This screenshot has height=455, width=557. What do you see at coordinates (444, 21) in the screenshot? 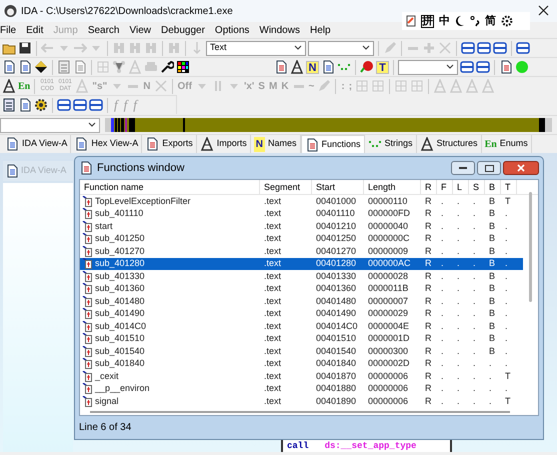
I see `ime-button: 中` at bounding box center [444, 21].